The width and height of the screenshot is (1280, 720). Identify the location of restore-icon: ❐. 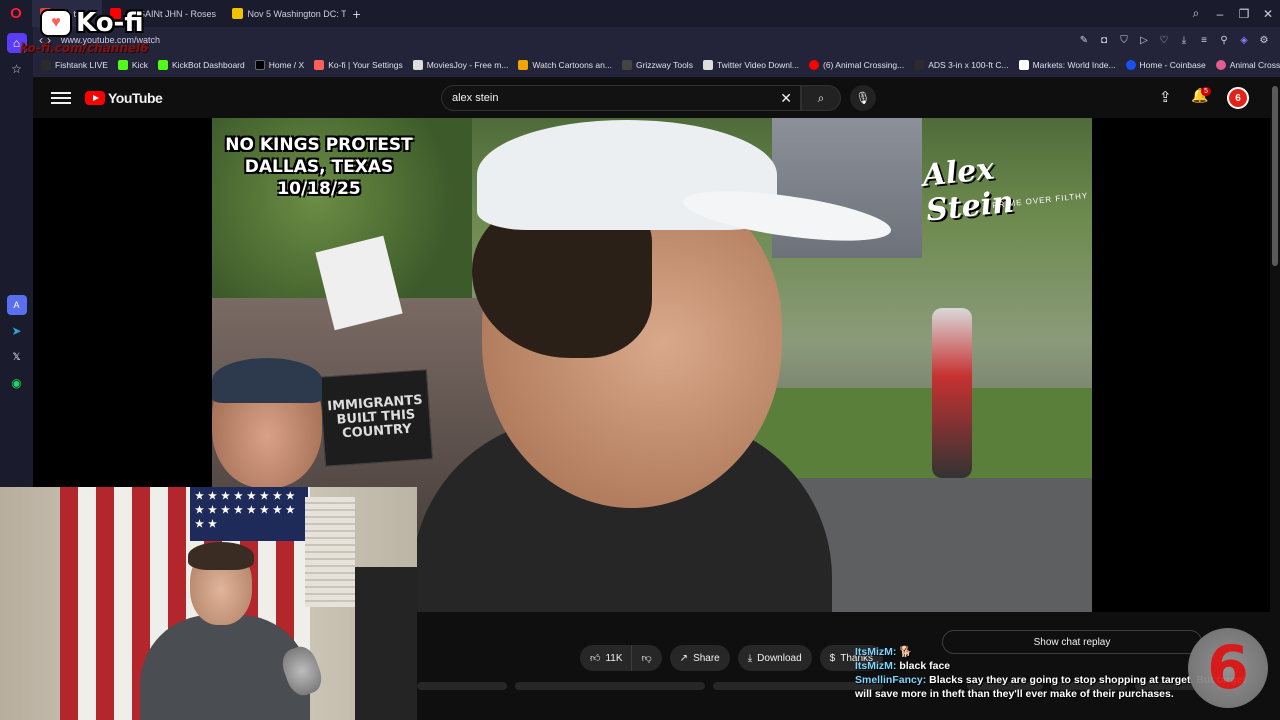
(1244, 14).